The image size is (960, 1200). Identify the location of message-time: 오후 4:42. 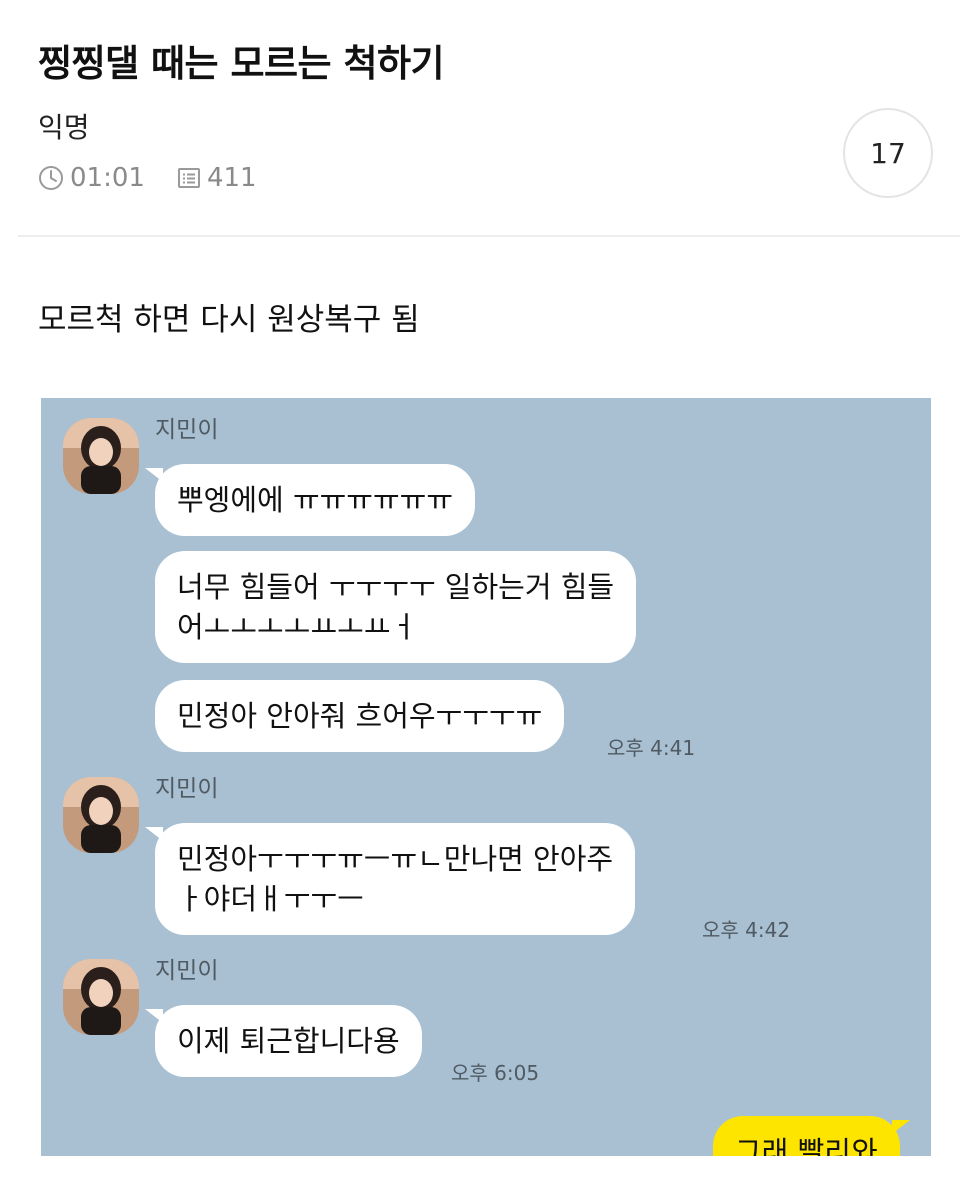
(746, 930).